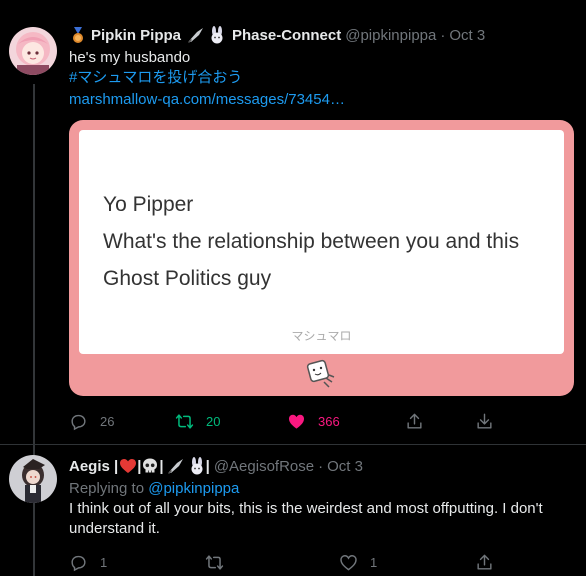 This screenshot has height=576, width=586. I want to click on card-line: Yo Pipper, so click(148, 204).